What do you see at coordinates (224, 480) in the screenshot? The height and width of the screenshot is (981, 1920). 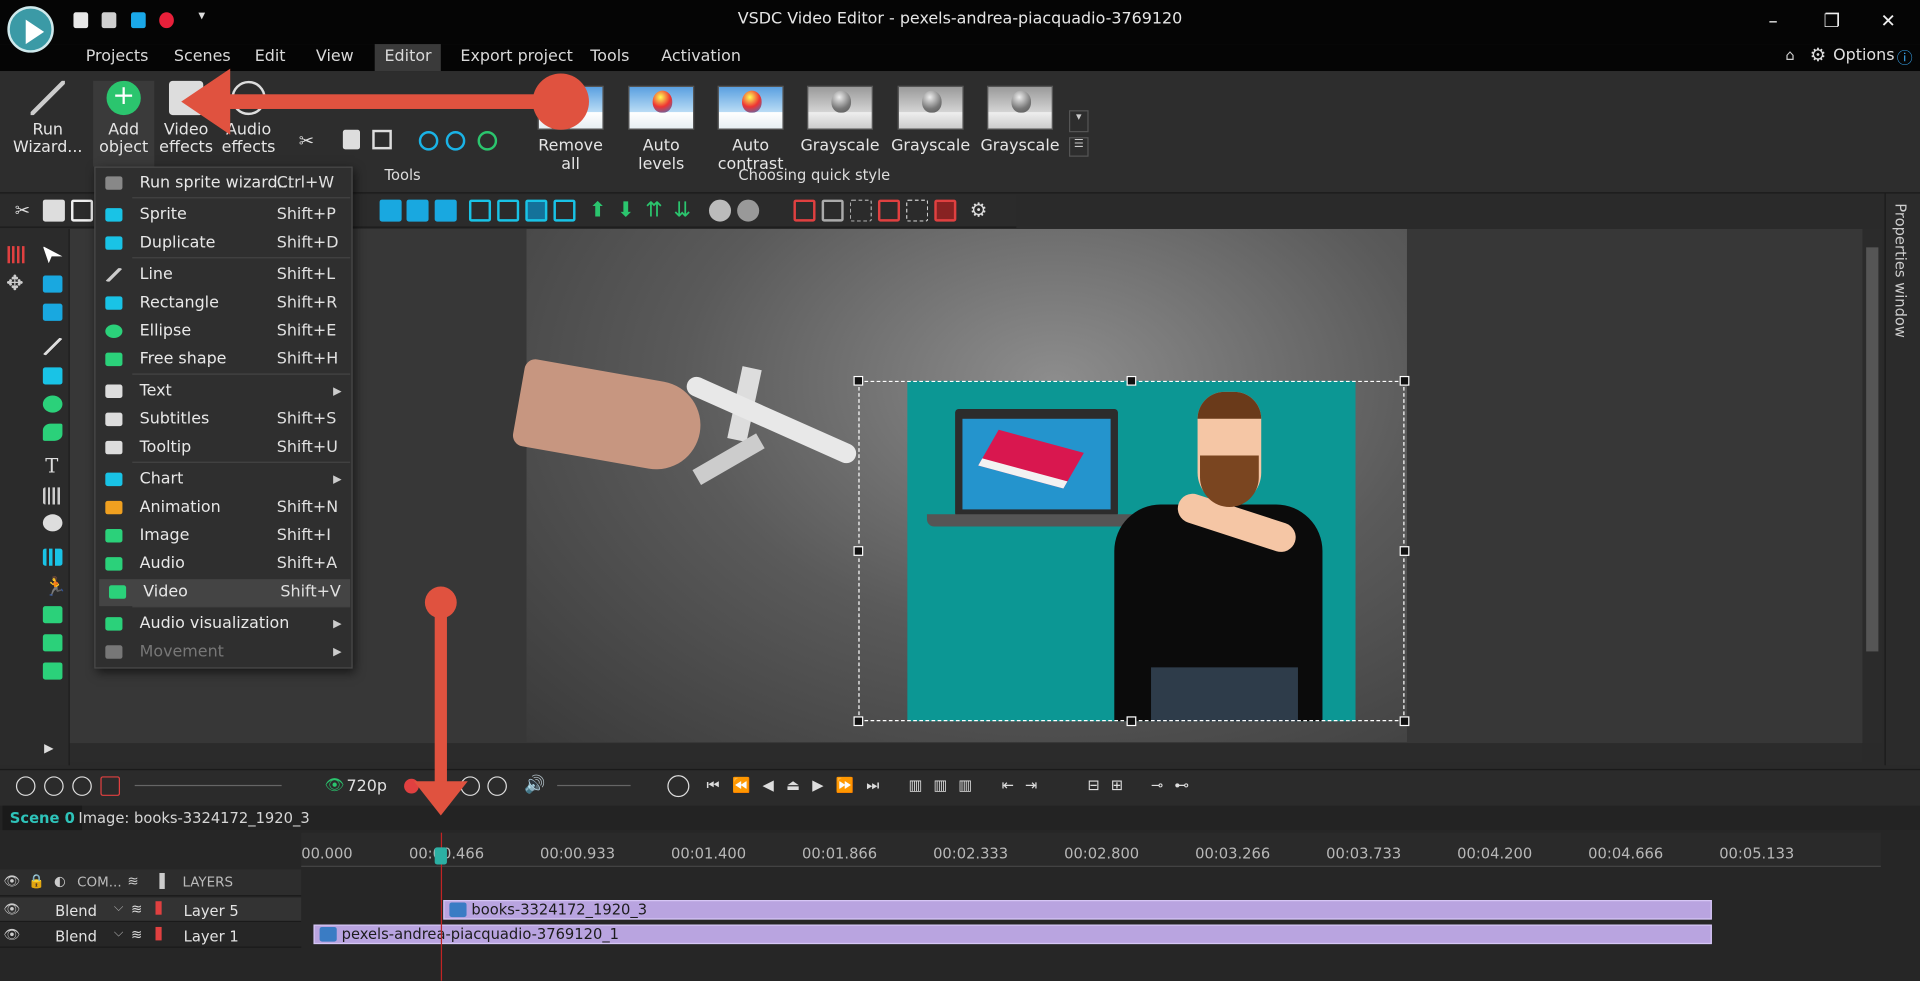 I see `menu-item-chart: Chart ▶` at bounding box center [224, 480].